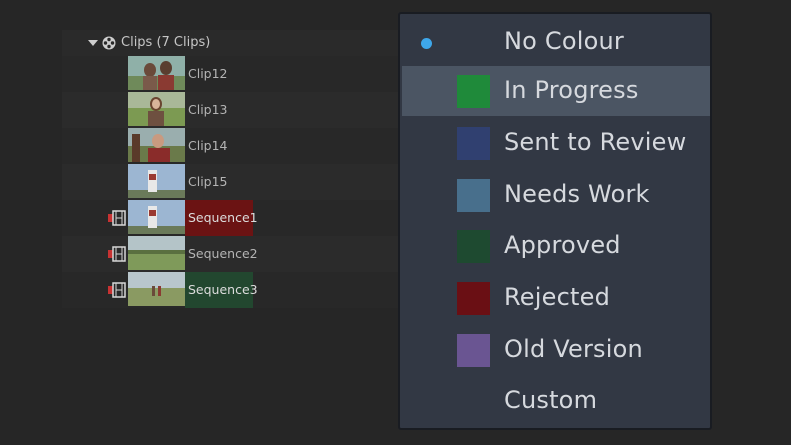  I want to click on collapse-triangle-icon, so click(93, 43).